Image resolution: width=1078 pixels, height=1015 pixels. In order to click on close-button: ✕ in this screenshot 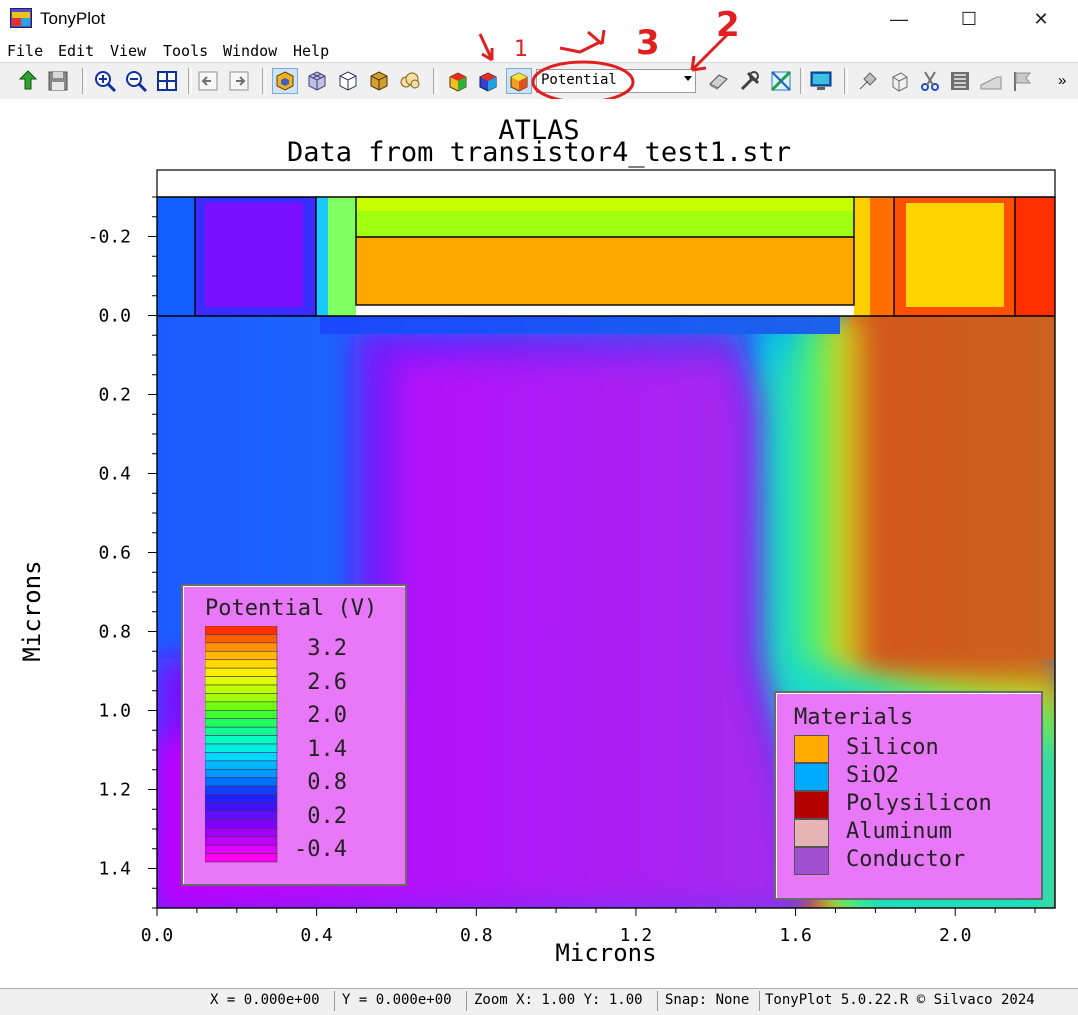, I will do `click(1041, 19)`.